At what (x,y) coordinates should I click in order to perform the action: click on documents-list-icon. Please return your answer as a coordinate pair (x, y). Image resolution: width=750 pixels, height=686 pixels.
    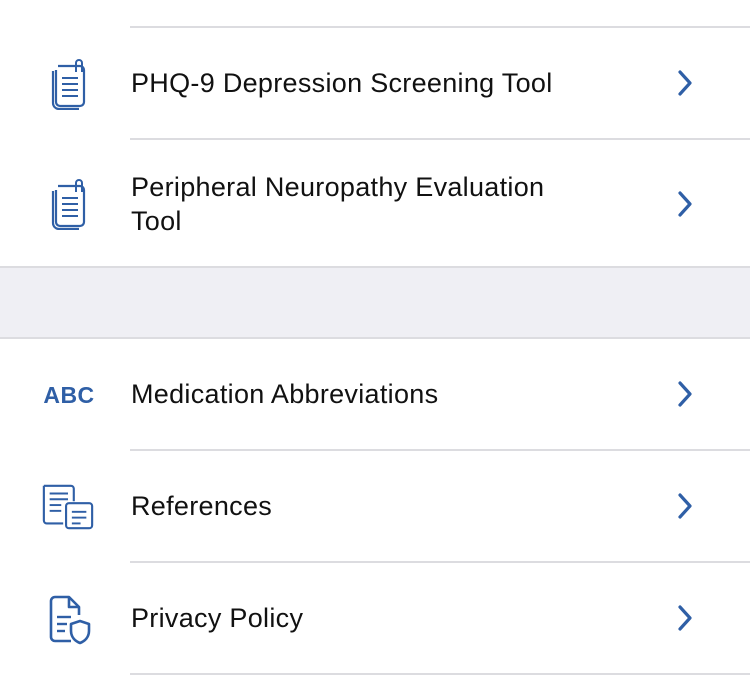
    Looking at the image, I should click on (68, 507).